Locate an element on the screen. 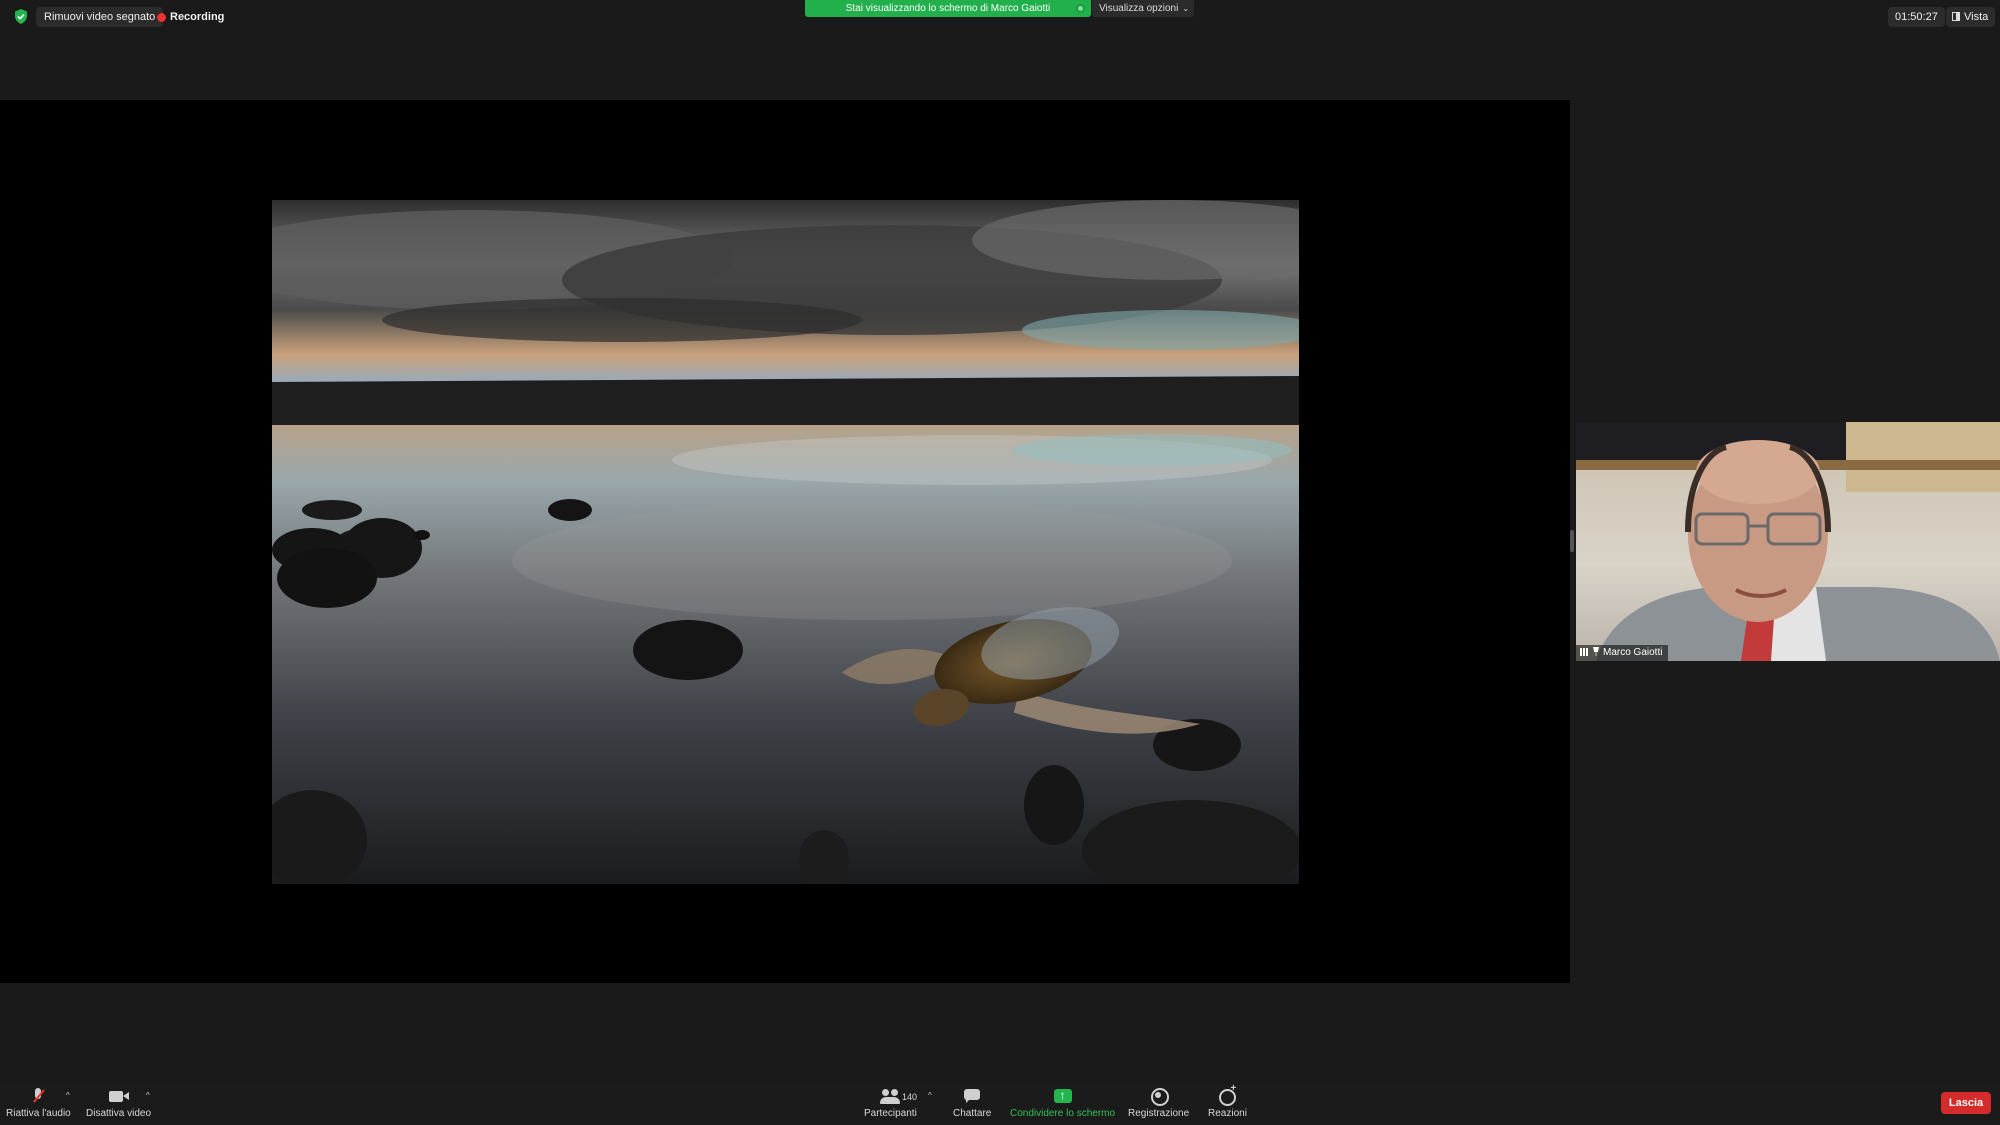  participant-video-image is located at coordinates (1788, 541).